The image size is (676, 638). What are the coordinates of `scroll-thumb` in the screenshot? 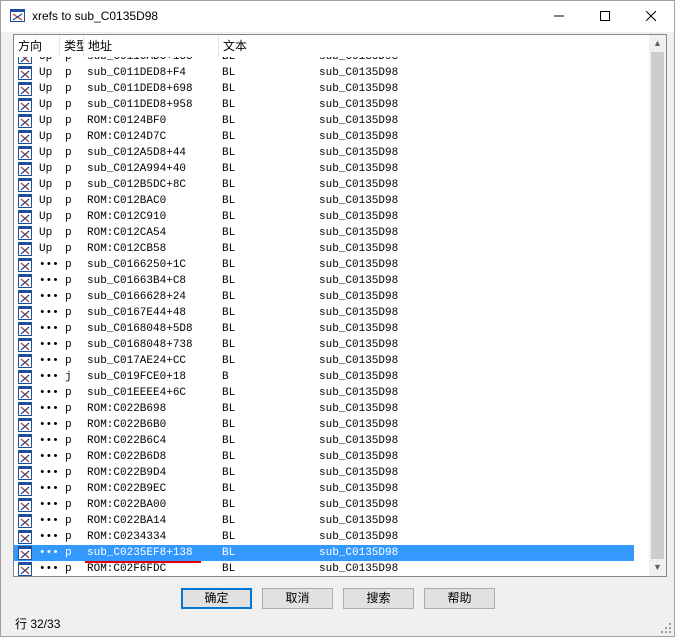 It's located at (657, 305).